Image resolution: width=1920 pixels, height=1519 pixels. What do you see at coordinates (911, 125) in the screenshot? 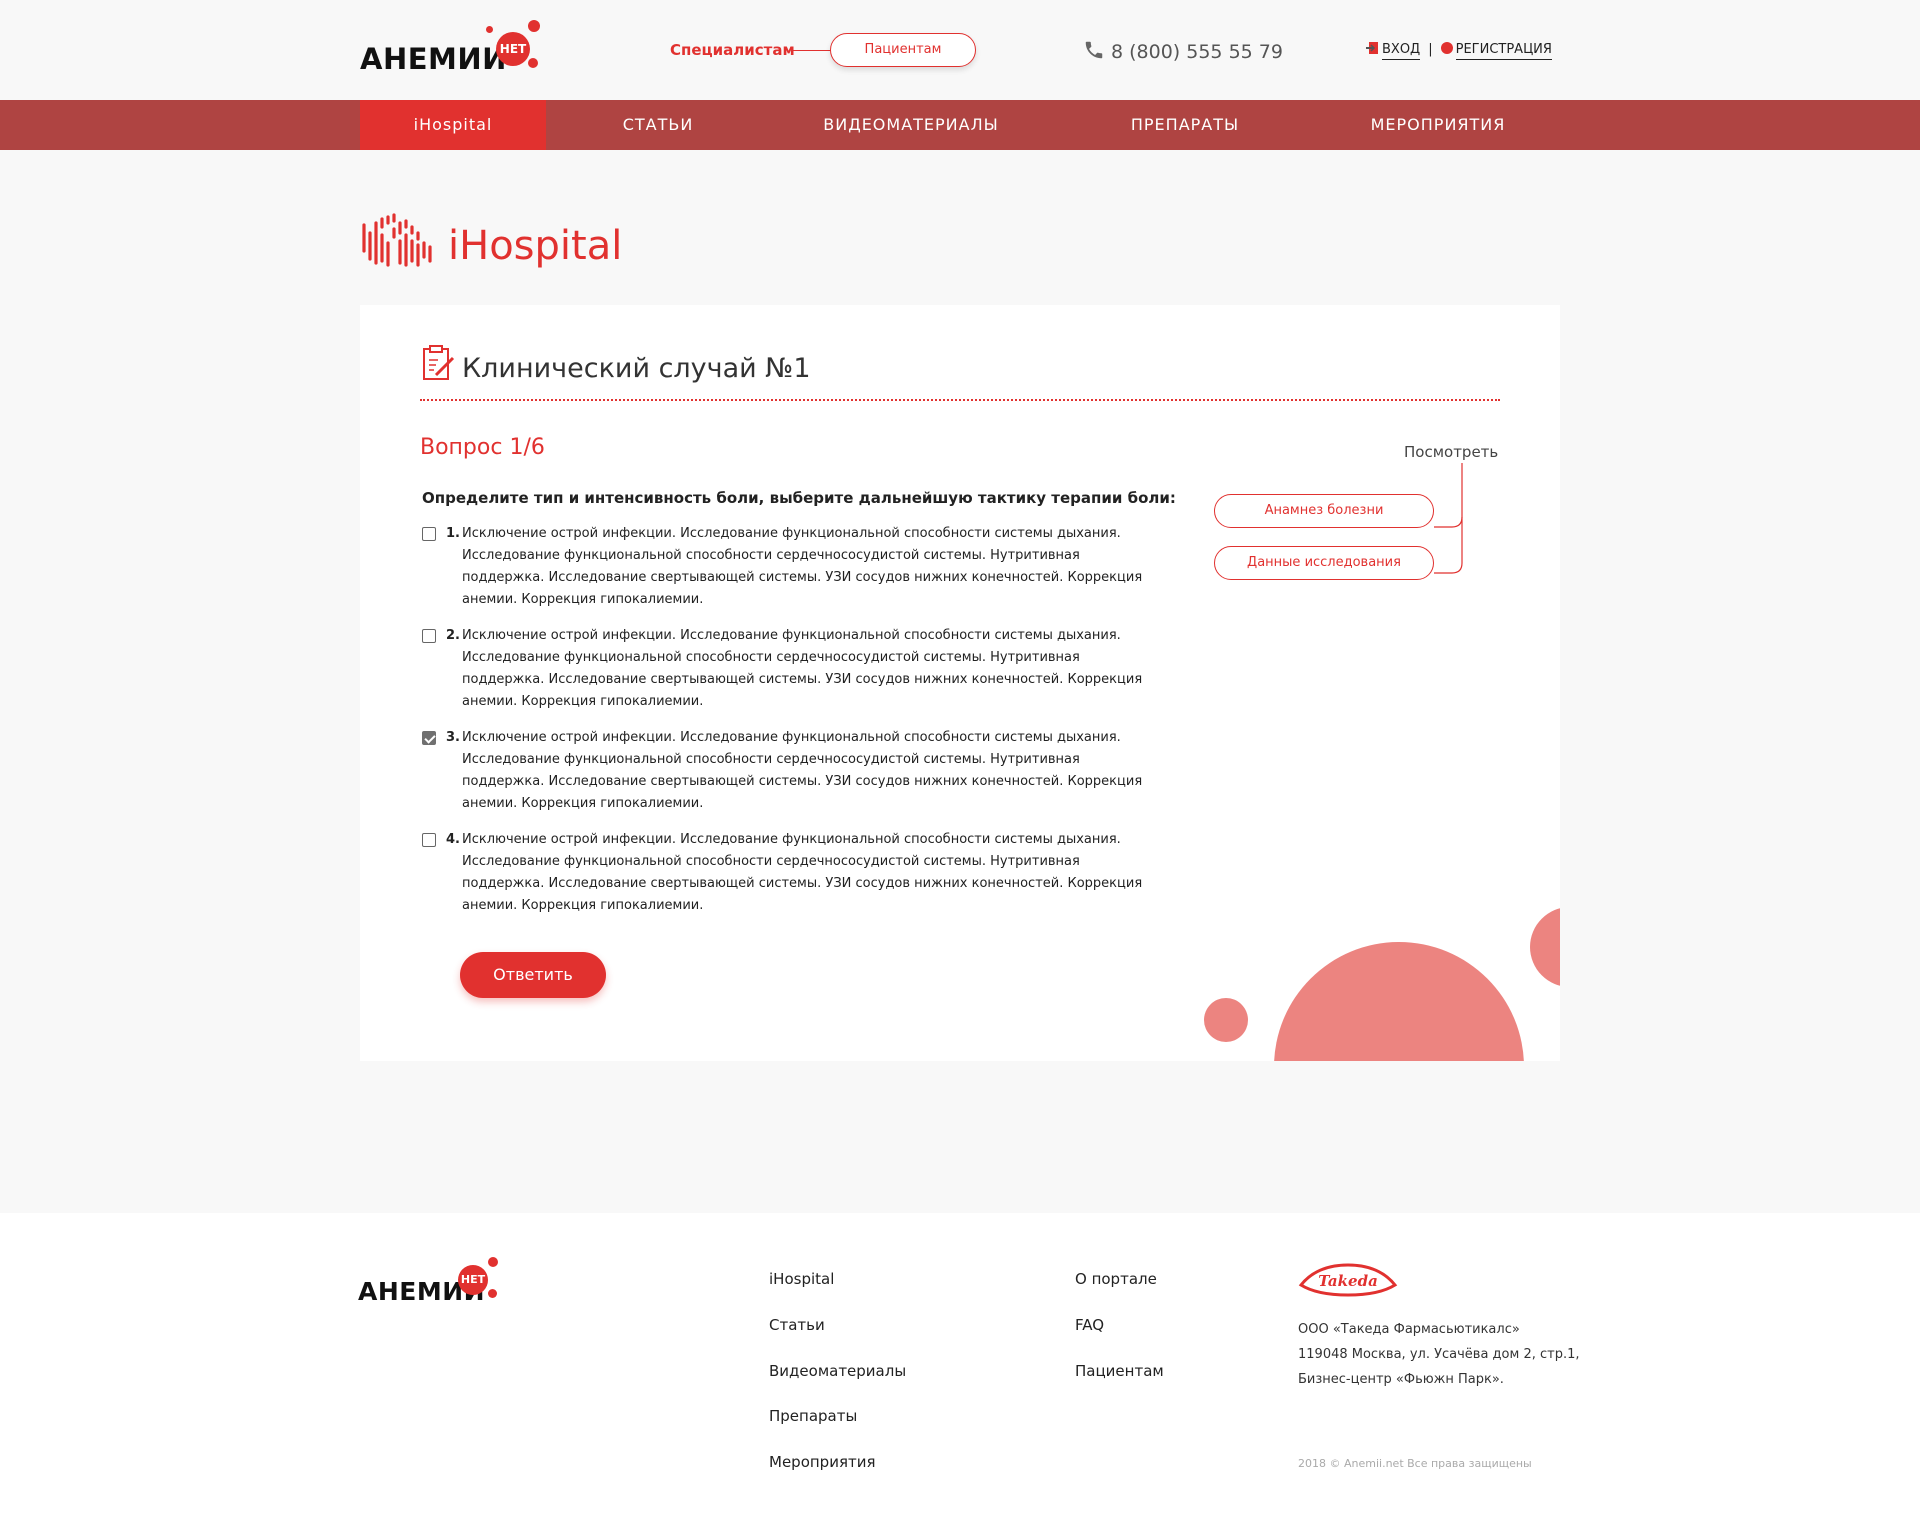
I see `nav-item-video: ВИДЕОМАТЕРИАЛЫ` at bounding box center [911, 125].